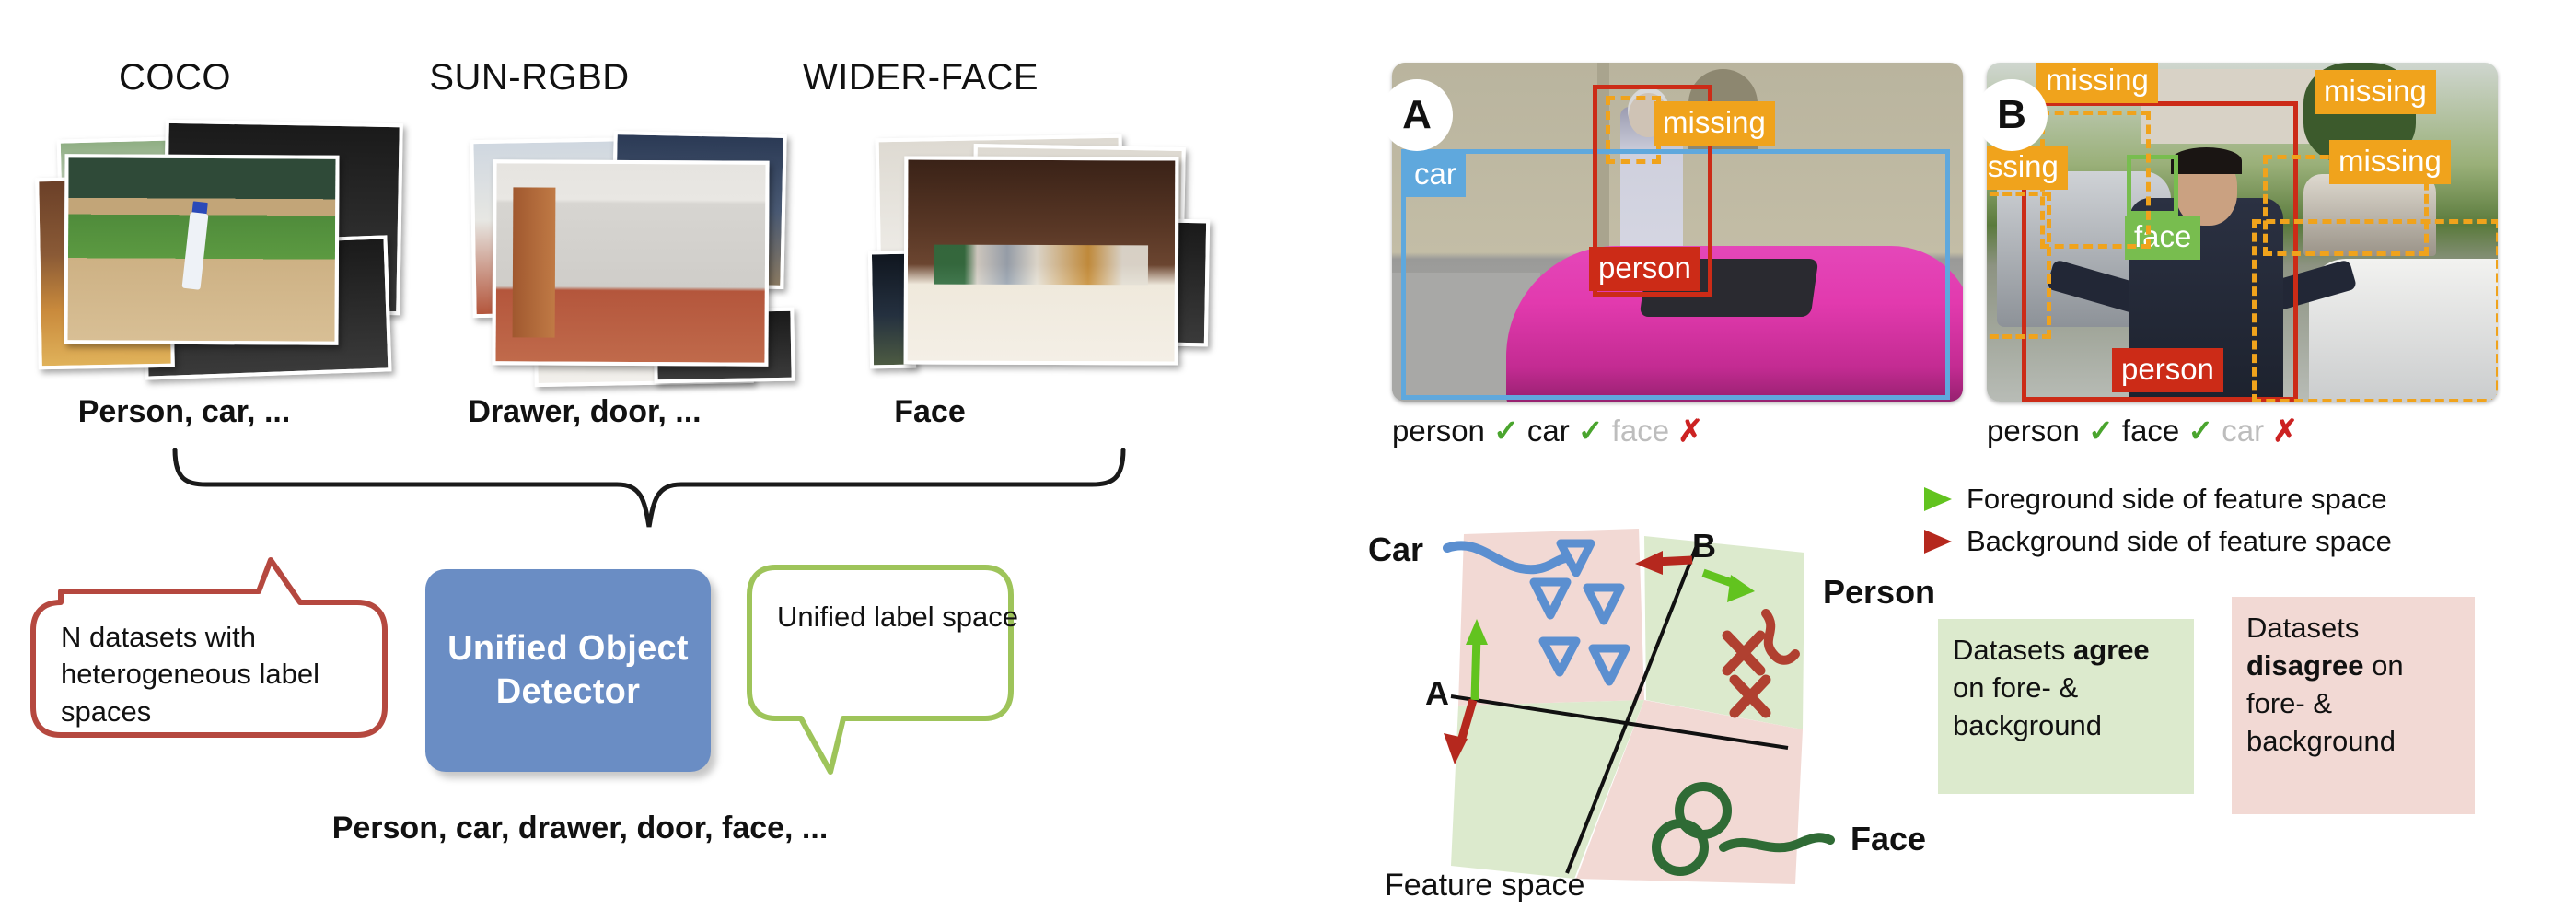 Image resolution: width=2576 pixels, height=910 pixels. I want to click on note-disagree-bold: disagree, so click(2305, 665).